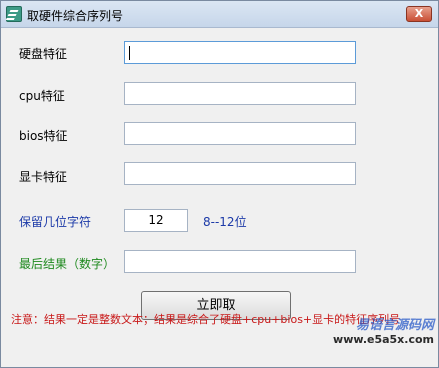  I want to click on cpu-feature-input, so click(240, 93).